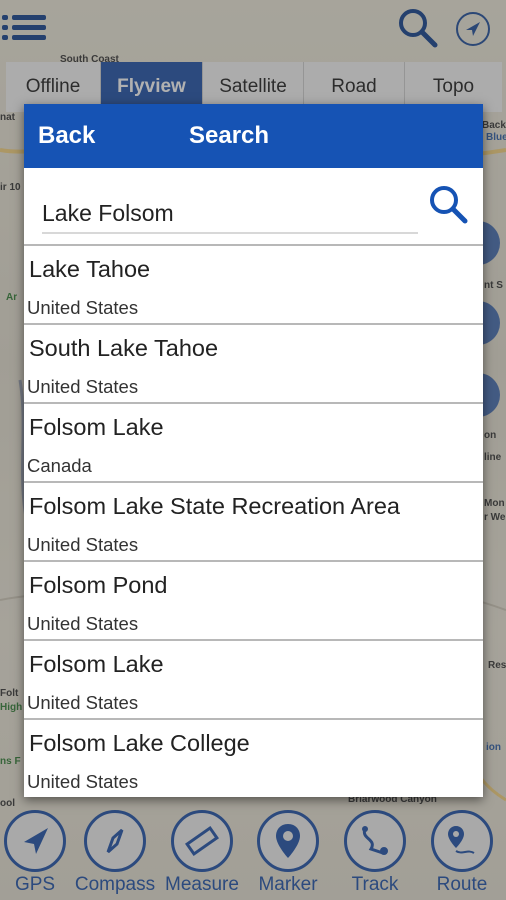 The height and width of the screenshot is (900, 506). What do you see at coordinates (253, 443) in the screenshot?
I see `result-item: Folsom Lake Canada` at bounding box center [253, 443].